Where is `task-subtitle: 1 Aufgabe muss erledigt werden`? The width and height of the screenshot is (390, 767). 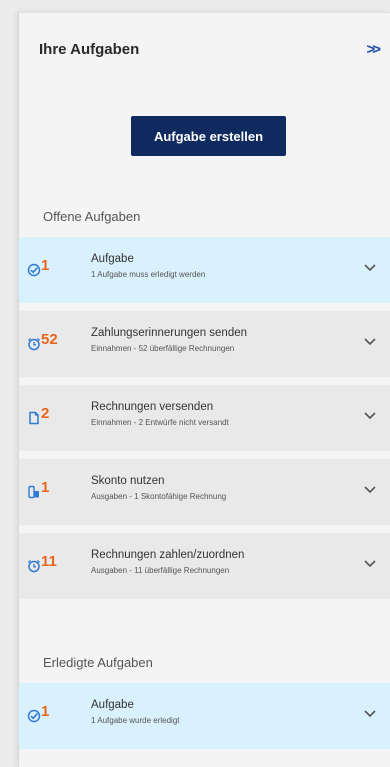 task-subtitle: 1 Aufgabe muss erledigt werden is located at coordinates (148, 274).